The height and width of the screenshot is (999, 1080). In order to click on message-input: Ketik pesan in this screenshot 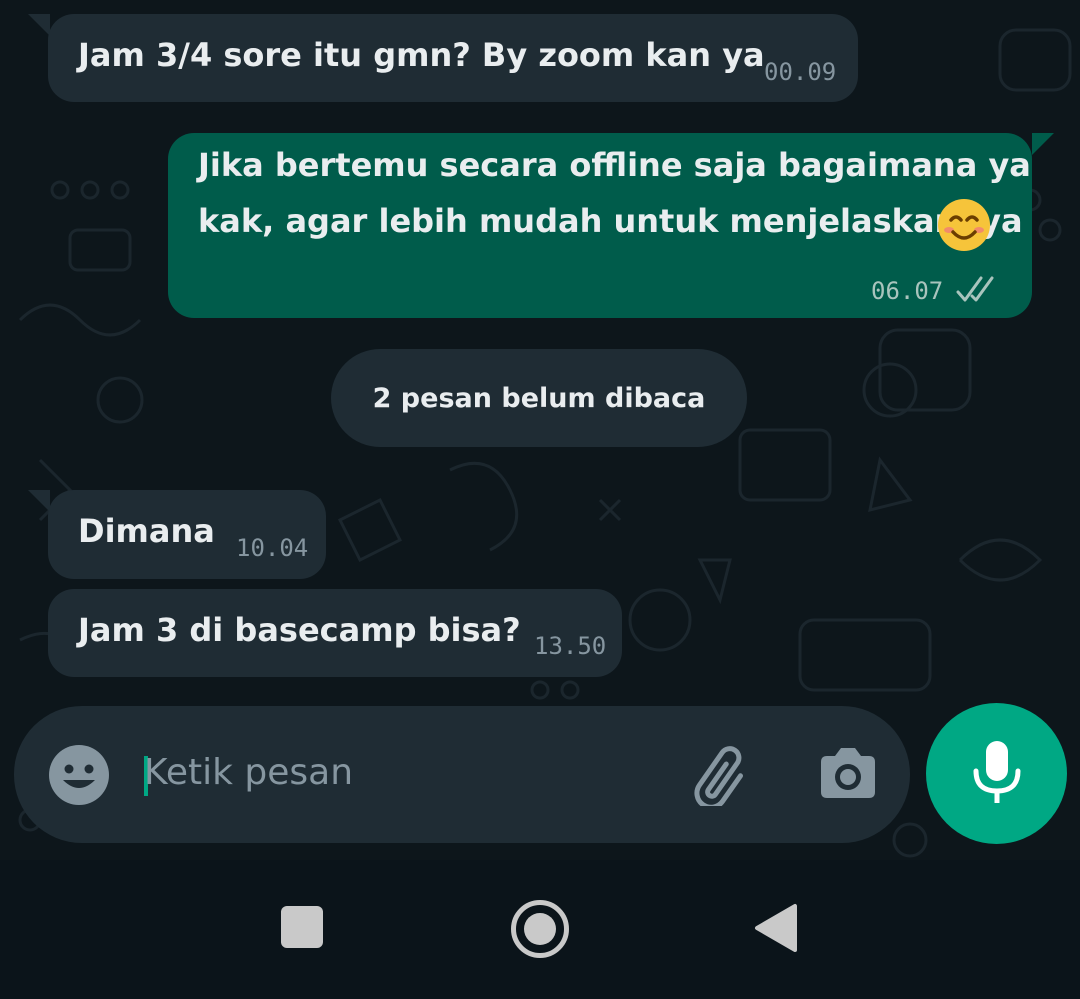, I will do `click(248, 772)`.